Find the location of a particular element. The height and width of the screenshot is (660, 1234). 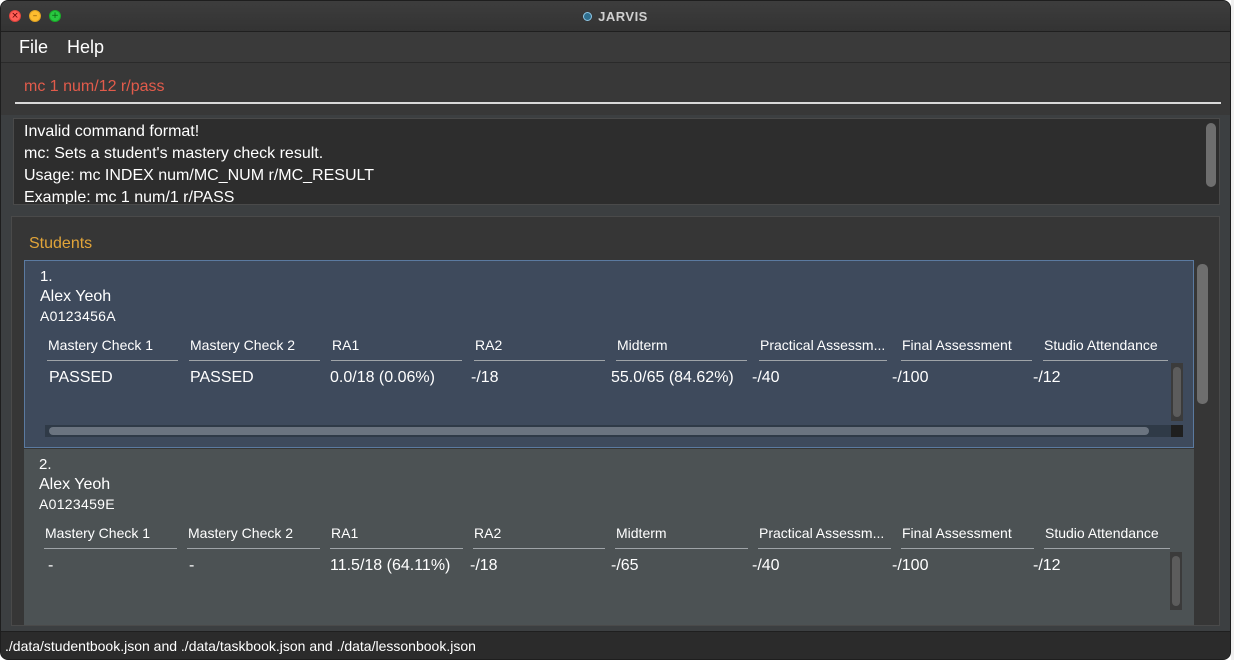

table-cell: 55.0/65 (84.62%) is located at coordinates (672, 377).